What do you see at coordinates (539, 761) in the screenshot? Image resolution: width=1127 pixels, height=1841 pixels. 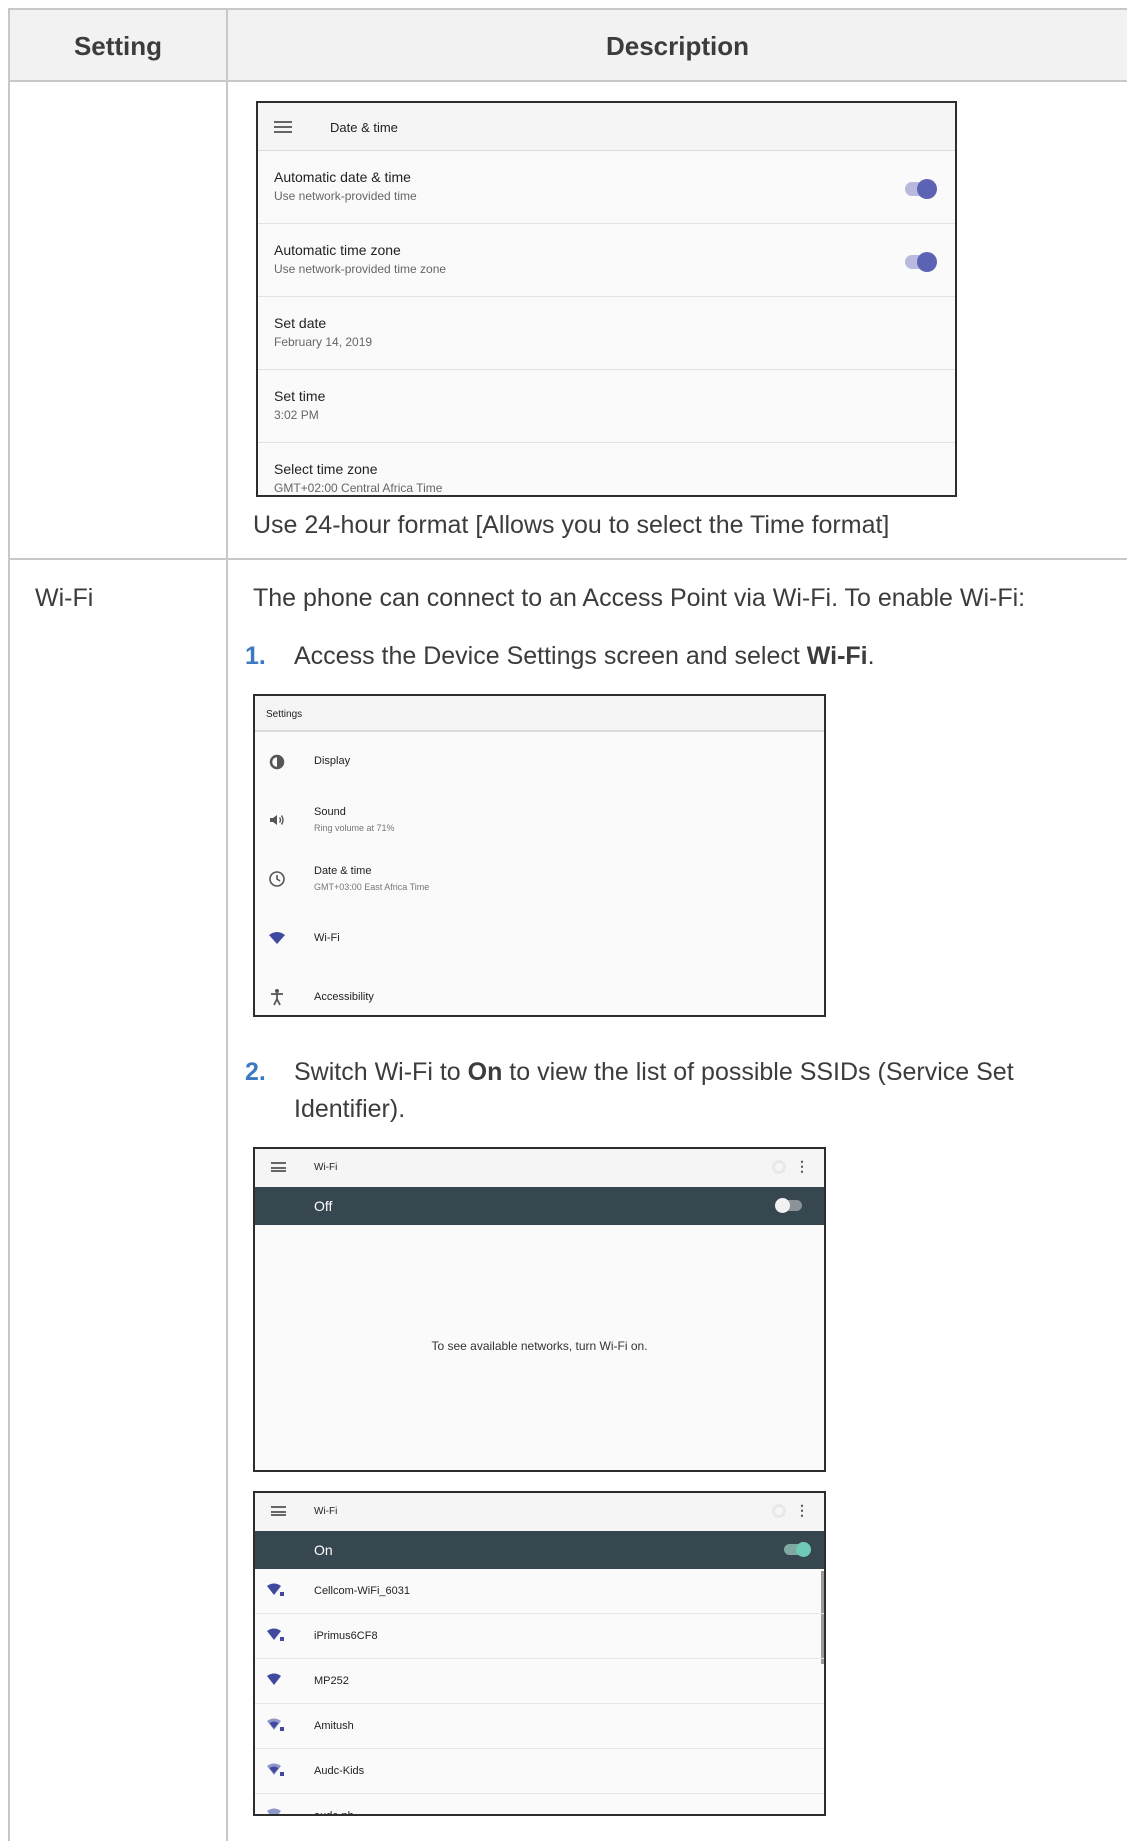 I see `settings-item-display: Display` at bounding box center [539, 761].